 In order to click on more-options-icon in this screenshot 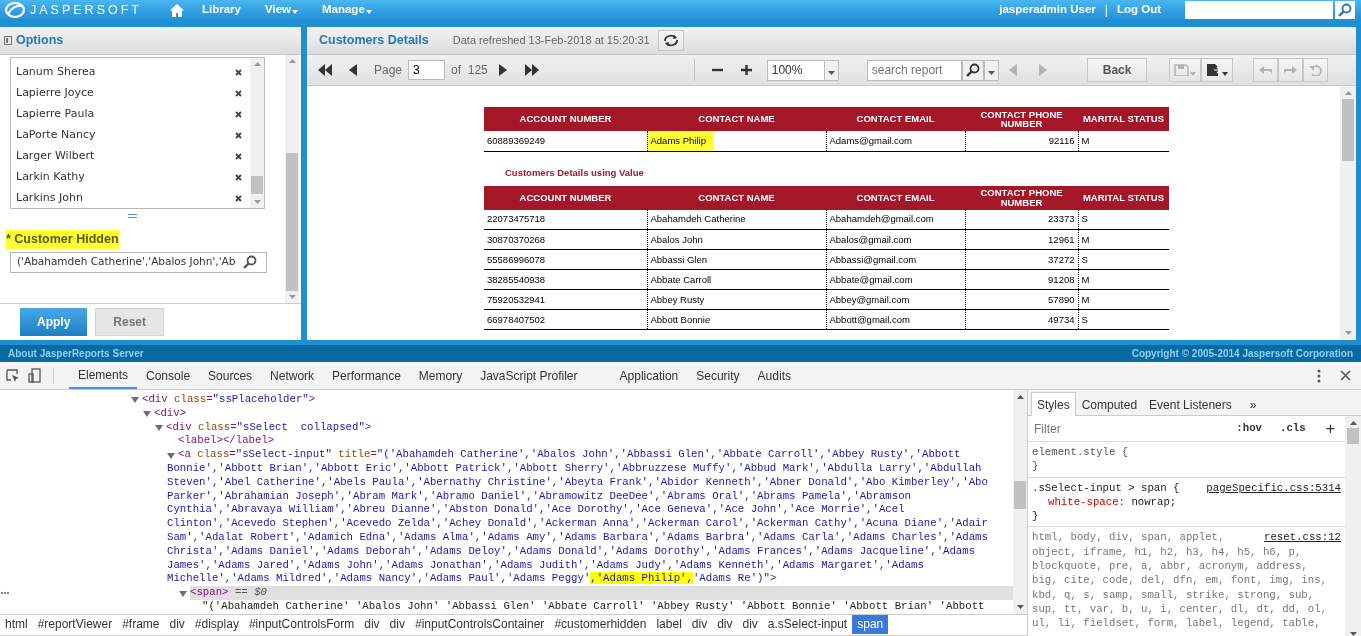, I will do `click(1319, 375)`.